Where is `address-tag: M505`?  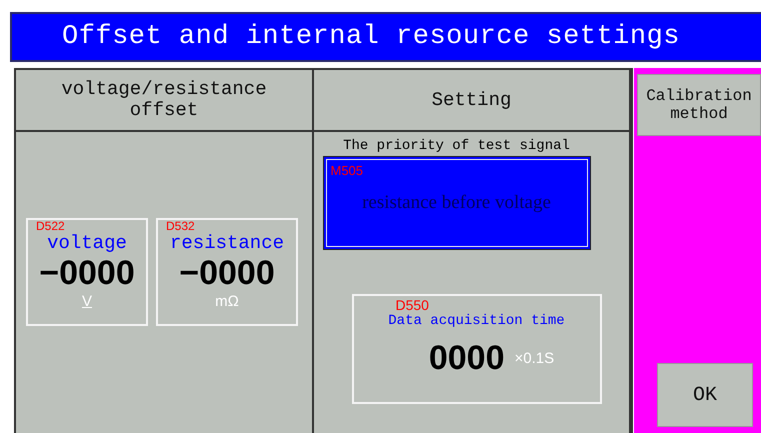
address-tag: M505 is located at coordinates (347, 170).